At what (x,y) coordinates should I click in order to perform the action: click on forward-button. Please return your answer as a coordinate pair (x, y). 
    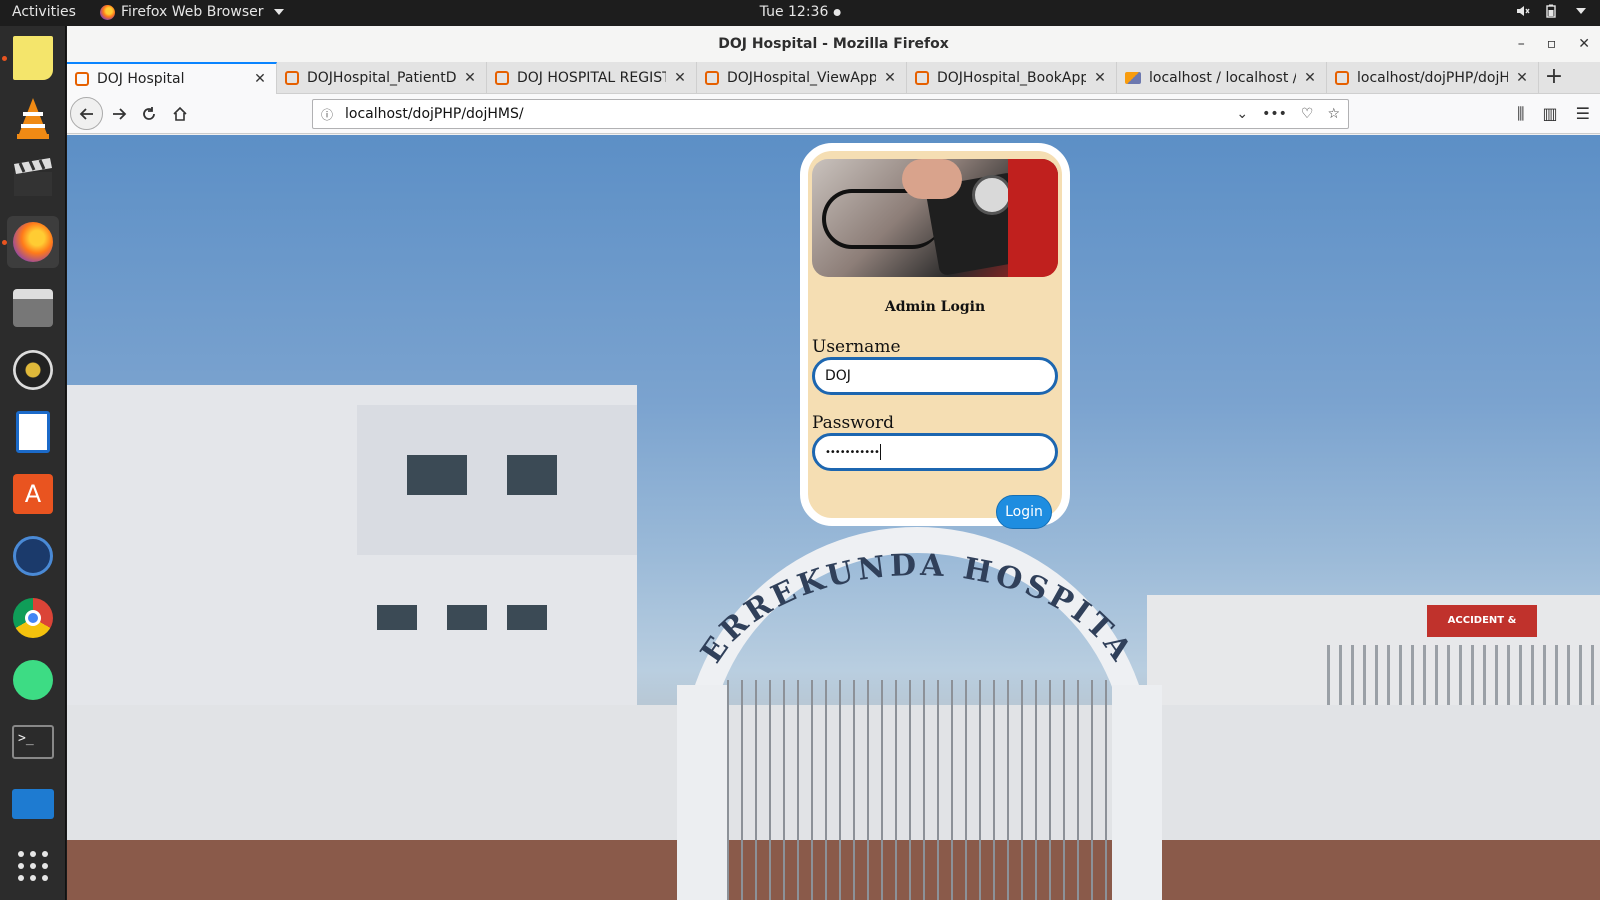
    Looking at the image, I should click on (119, 114).